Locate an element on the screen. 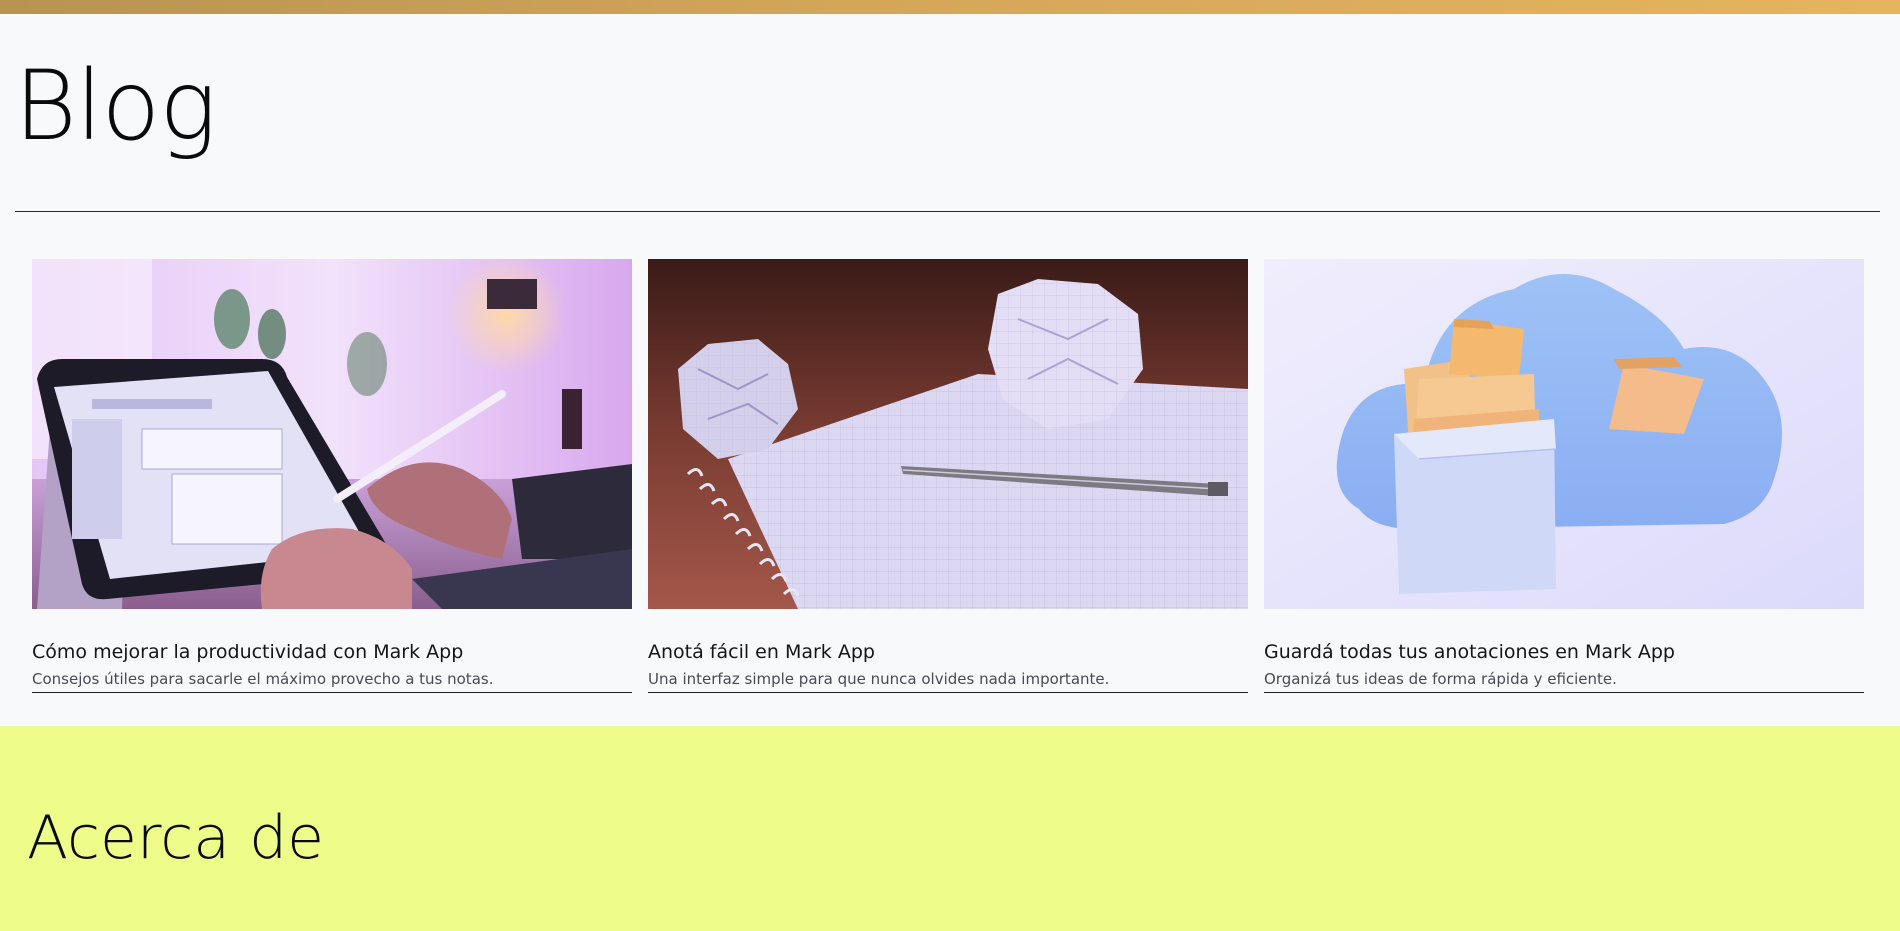  post-image-tablet is located at coordinates (332, 434).